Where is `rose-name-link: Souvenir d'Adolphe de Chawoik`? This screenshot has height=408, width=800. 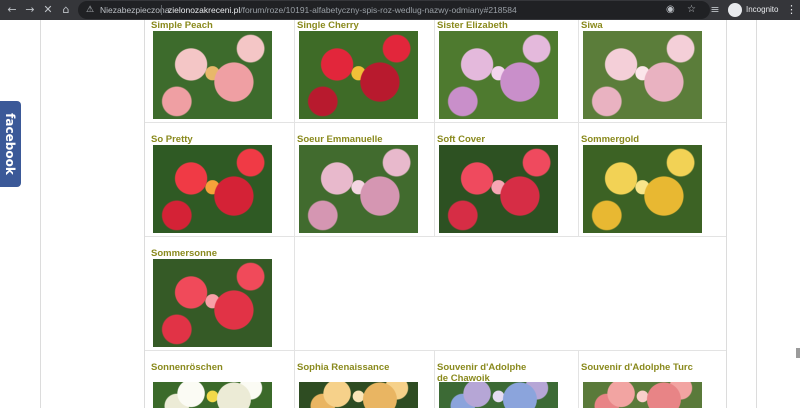 rose-name-link: Souvenir d'Adolphe de Chawoik is located at coordinates (487, 373).